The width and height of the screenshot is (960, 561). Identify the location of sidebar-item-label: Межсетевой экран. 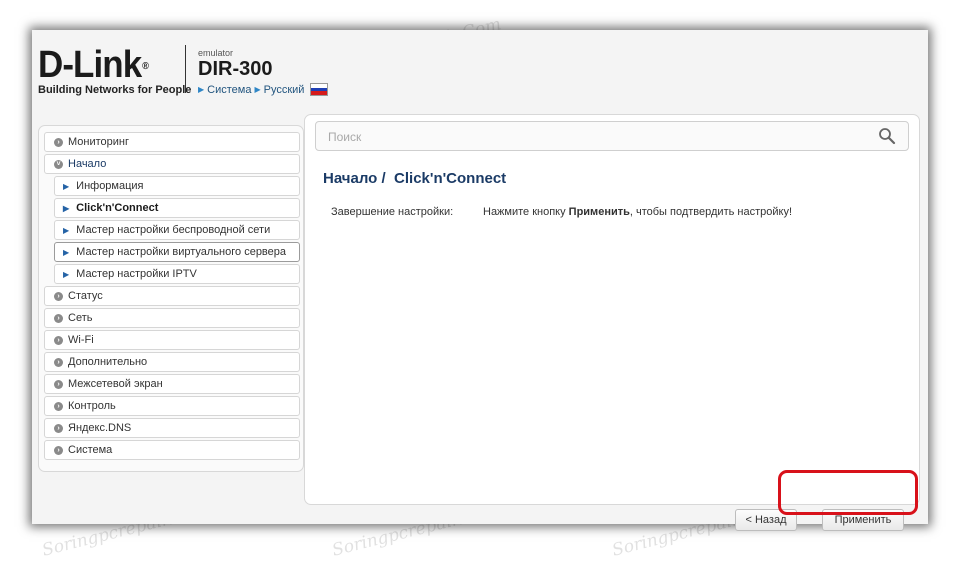
(115, 384).